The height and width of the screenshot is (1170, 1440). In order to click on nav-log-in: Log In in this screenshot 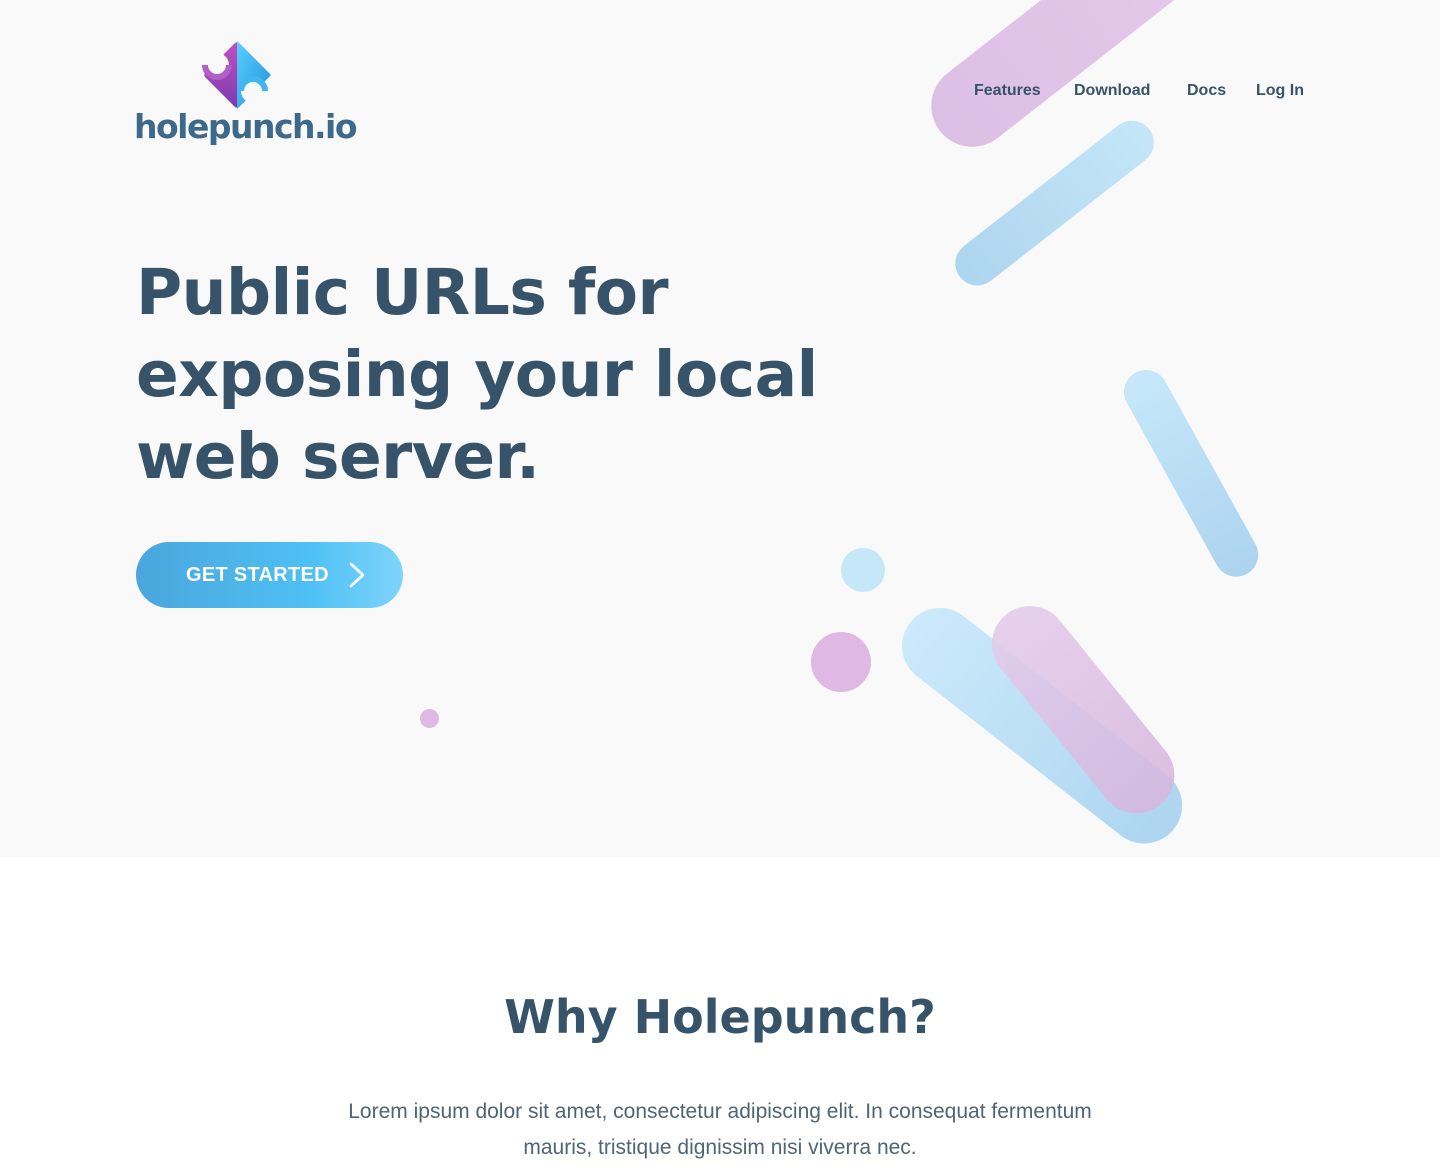, I will do `click(1280, 91)`.